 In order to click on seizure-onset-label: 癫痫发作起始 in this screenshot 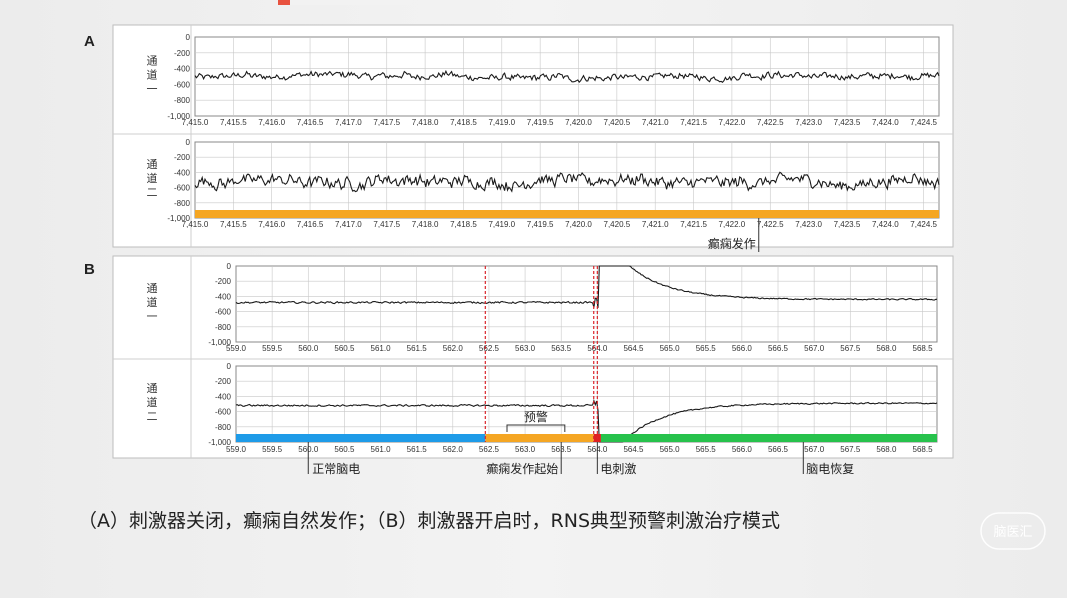, I will do `click(522, 468)`.